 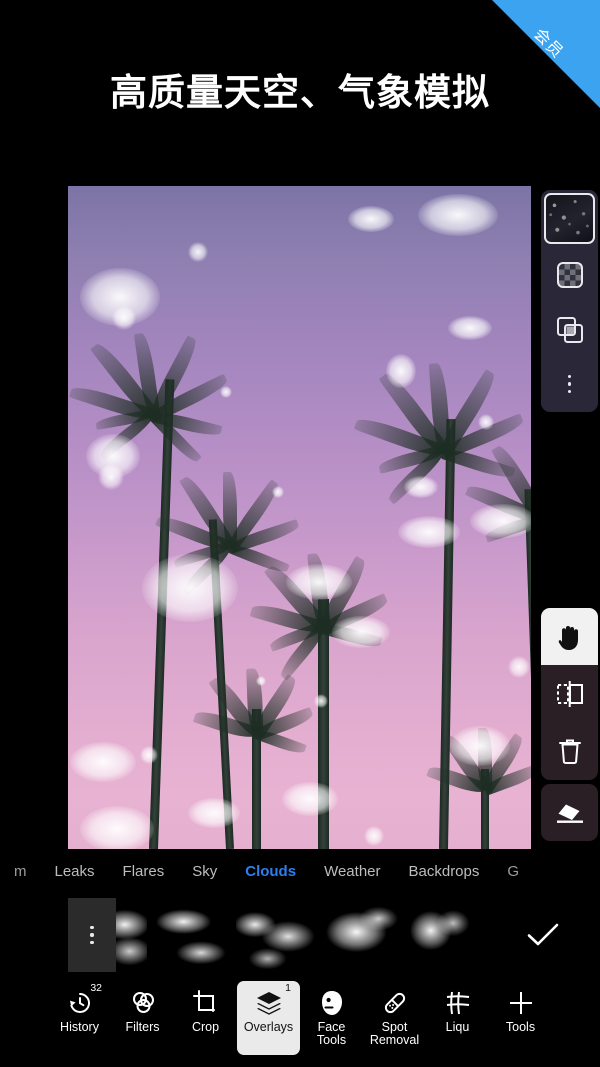 I want to click on nav-filters: Filters, so click(x=142, y=1018).